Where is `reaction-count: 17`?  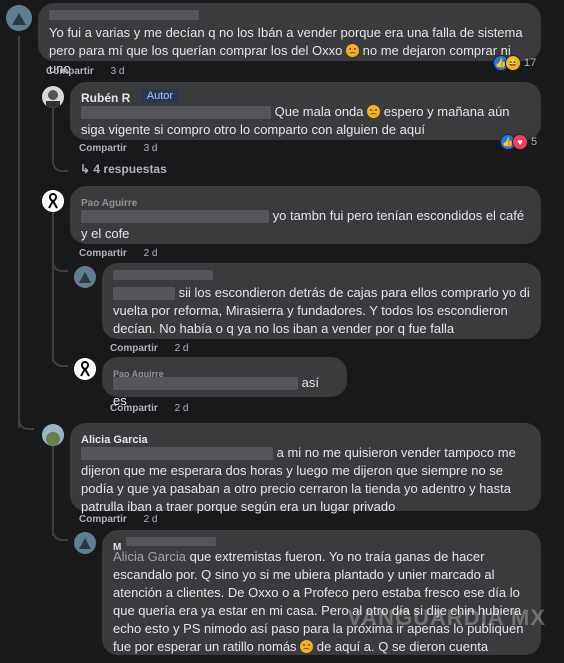 reaction-count: 17 is located at coordinates (530, 63).